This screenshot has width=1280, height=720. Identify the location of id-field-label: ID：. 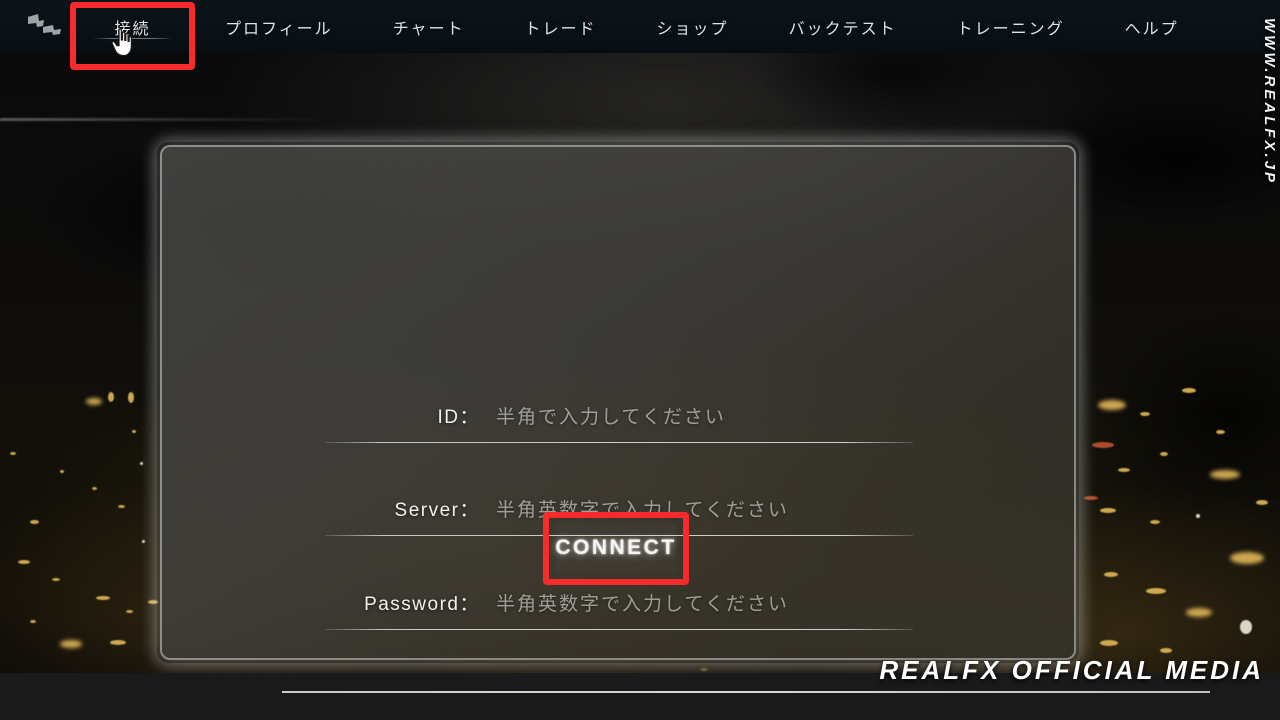
(458, 417).